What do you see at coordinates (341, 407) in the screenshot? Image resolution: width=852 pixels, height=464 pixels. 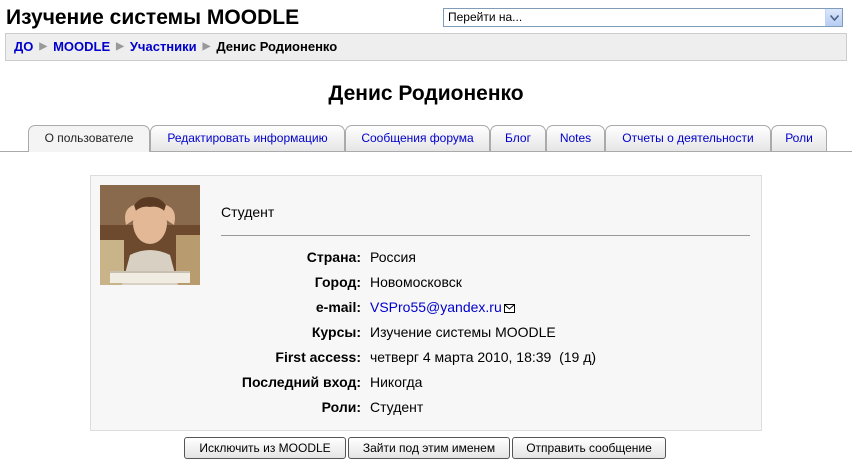 I see `field-label: Роли:` at bounding box center [341, 407].